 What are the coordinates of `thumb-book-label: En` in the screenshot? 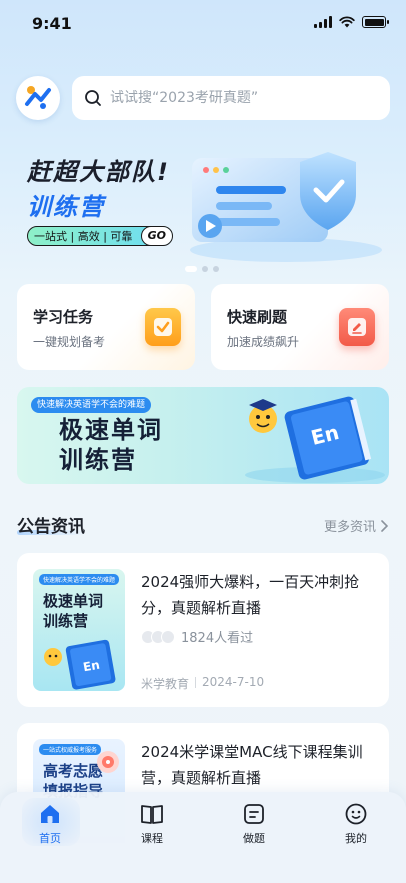 It's located at (91, 666).